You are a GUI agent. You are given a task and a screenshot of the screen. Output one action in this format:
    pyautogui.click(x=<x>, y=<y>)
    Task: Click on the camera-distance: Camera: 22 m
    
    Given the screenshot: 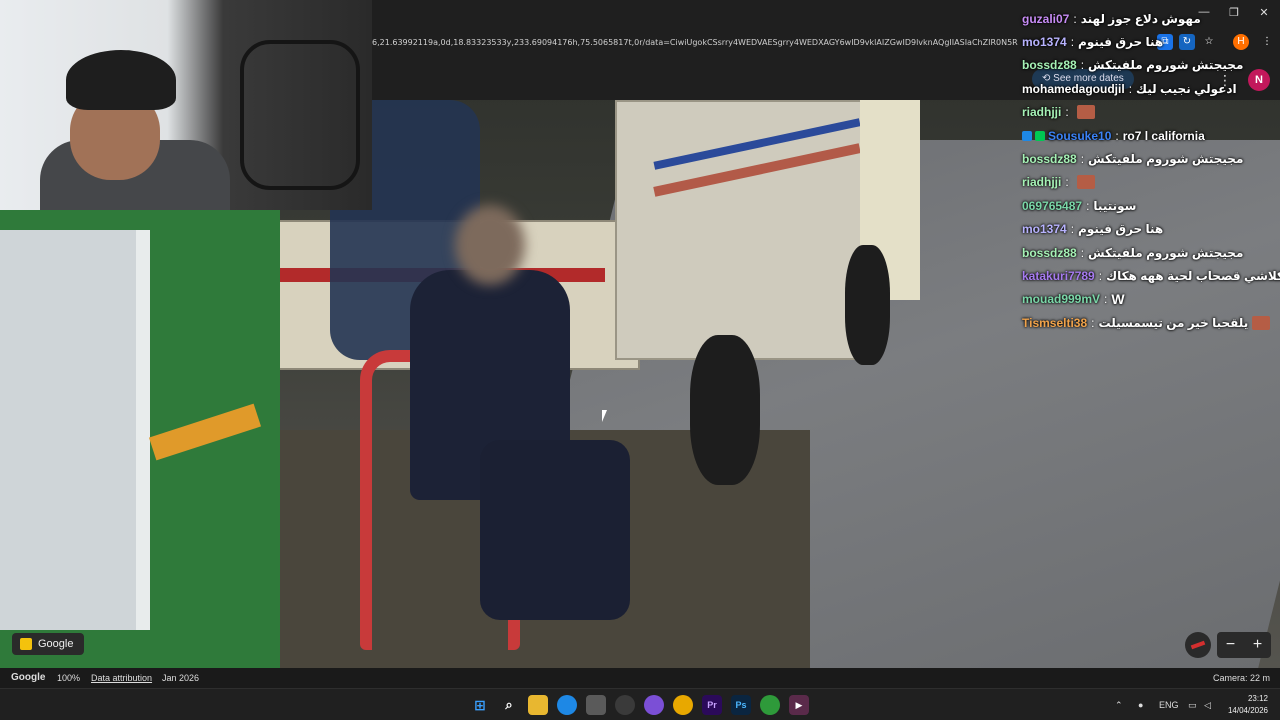 What is the action you would take?
    pyautogui.click(x=1241, y=678)
    